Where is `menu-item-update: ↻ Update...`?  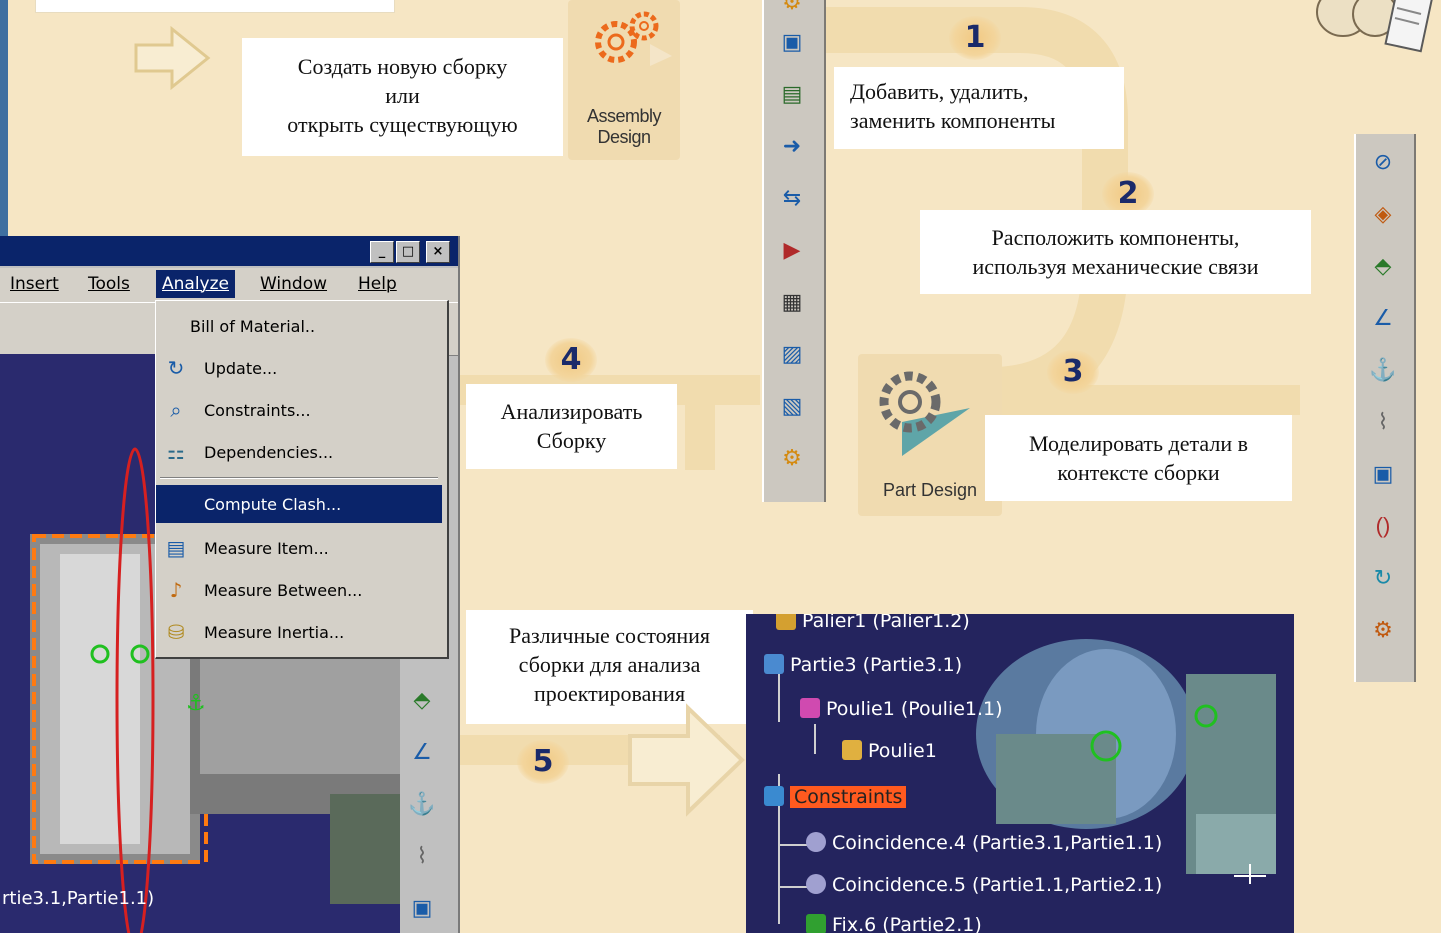 menu-item-update: ↻ Update... is located at coordinates (299, 368).